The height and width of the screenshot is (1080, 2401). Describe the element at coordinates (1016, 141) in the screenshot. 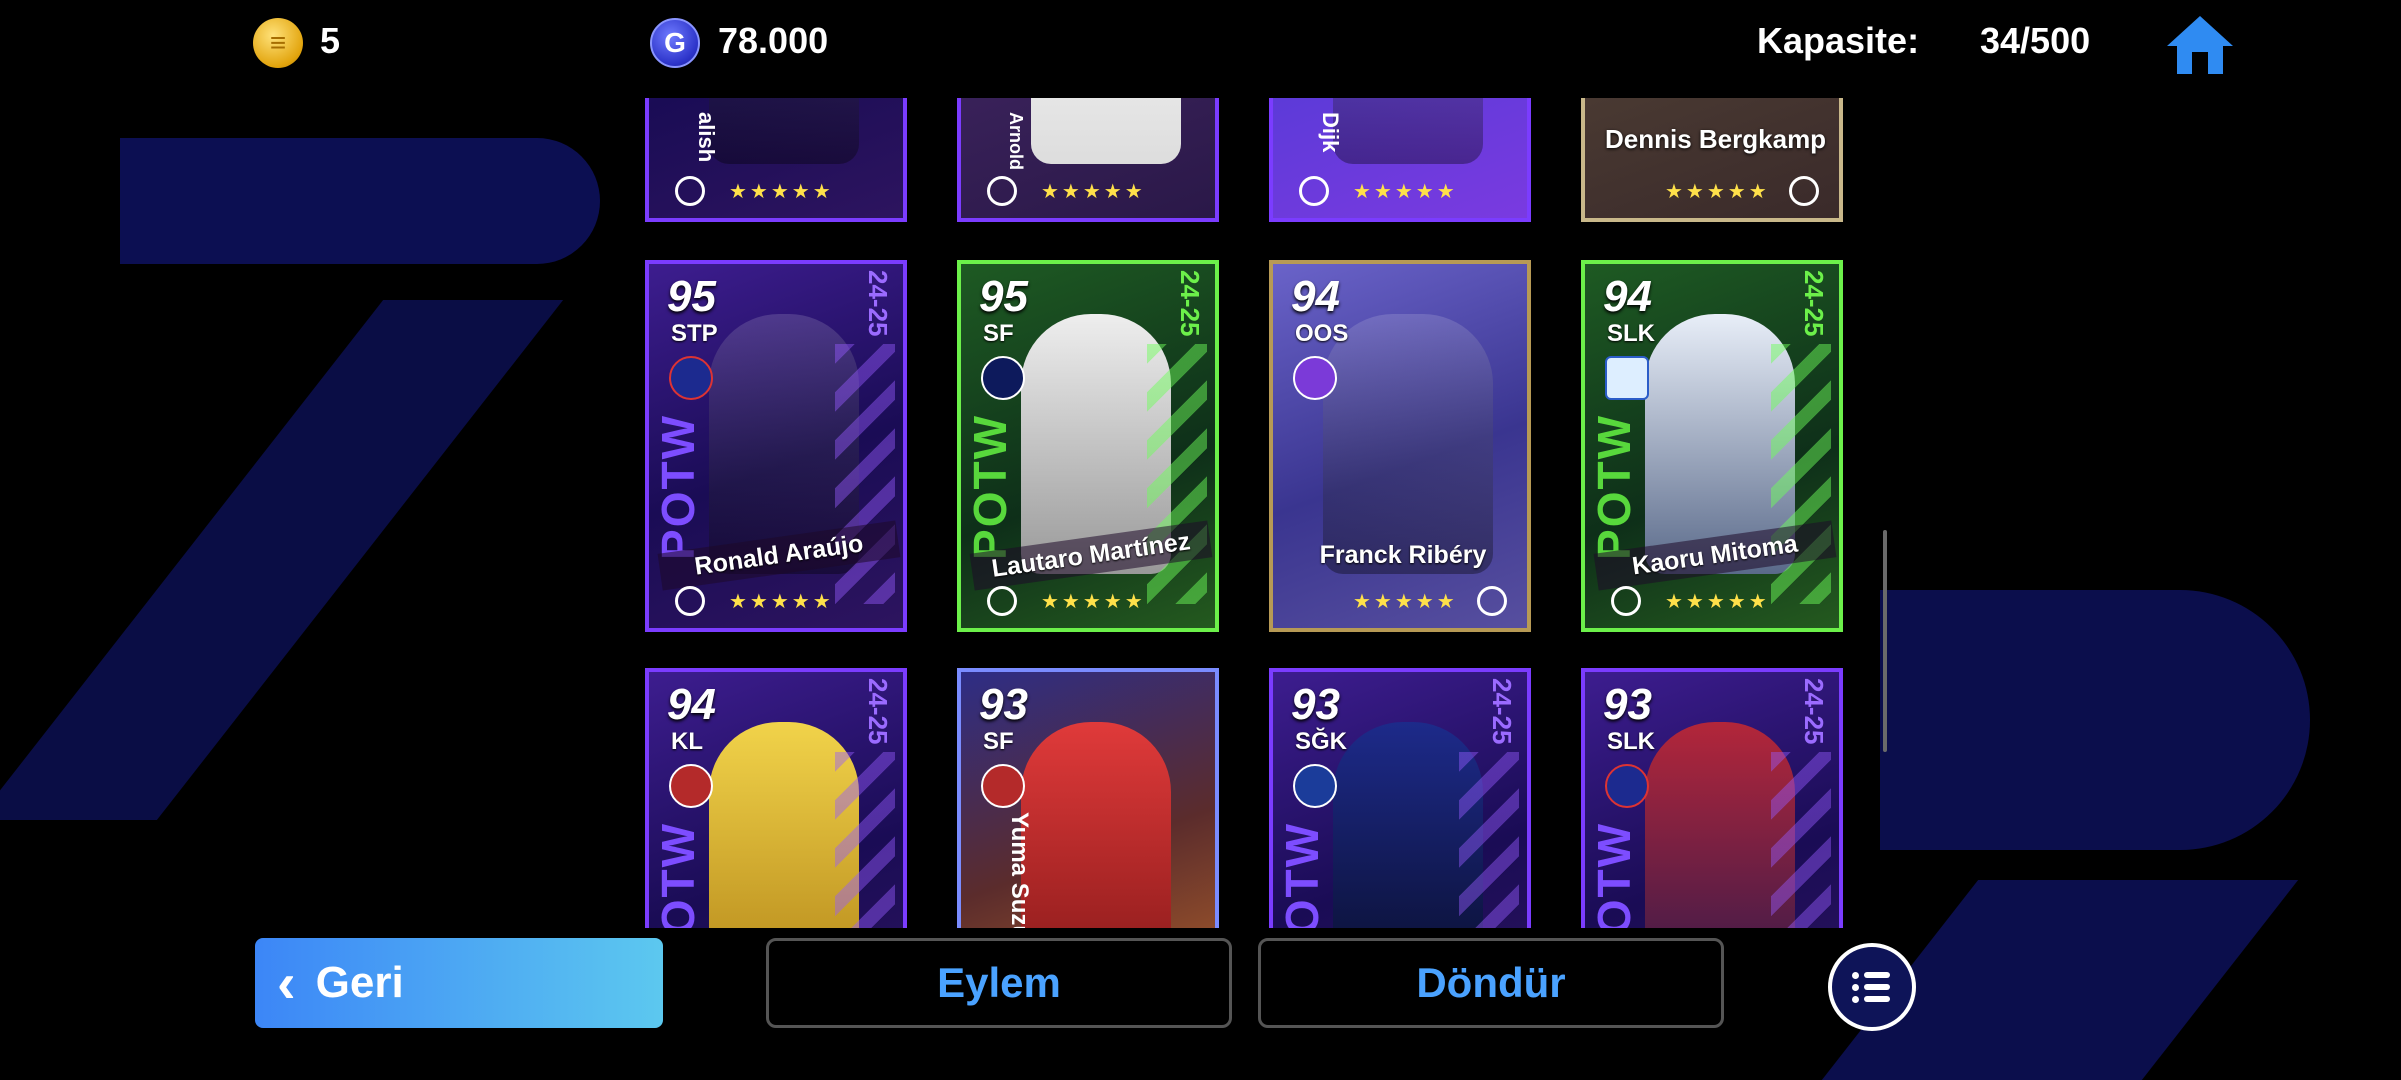

I see `player-name: Arnold` at that location.